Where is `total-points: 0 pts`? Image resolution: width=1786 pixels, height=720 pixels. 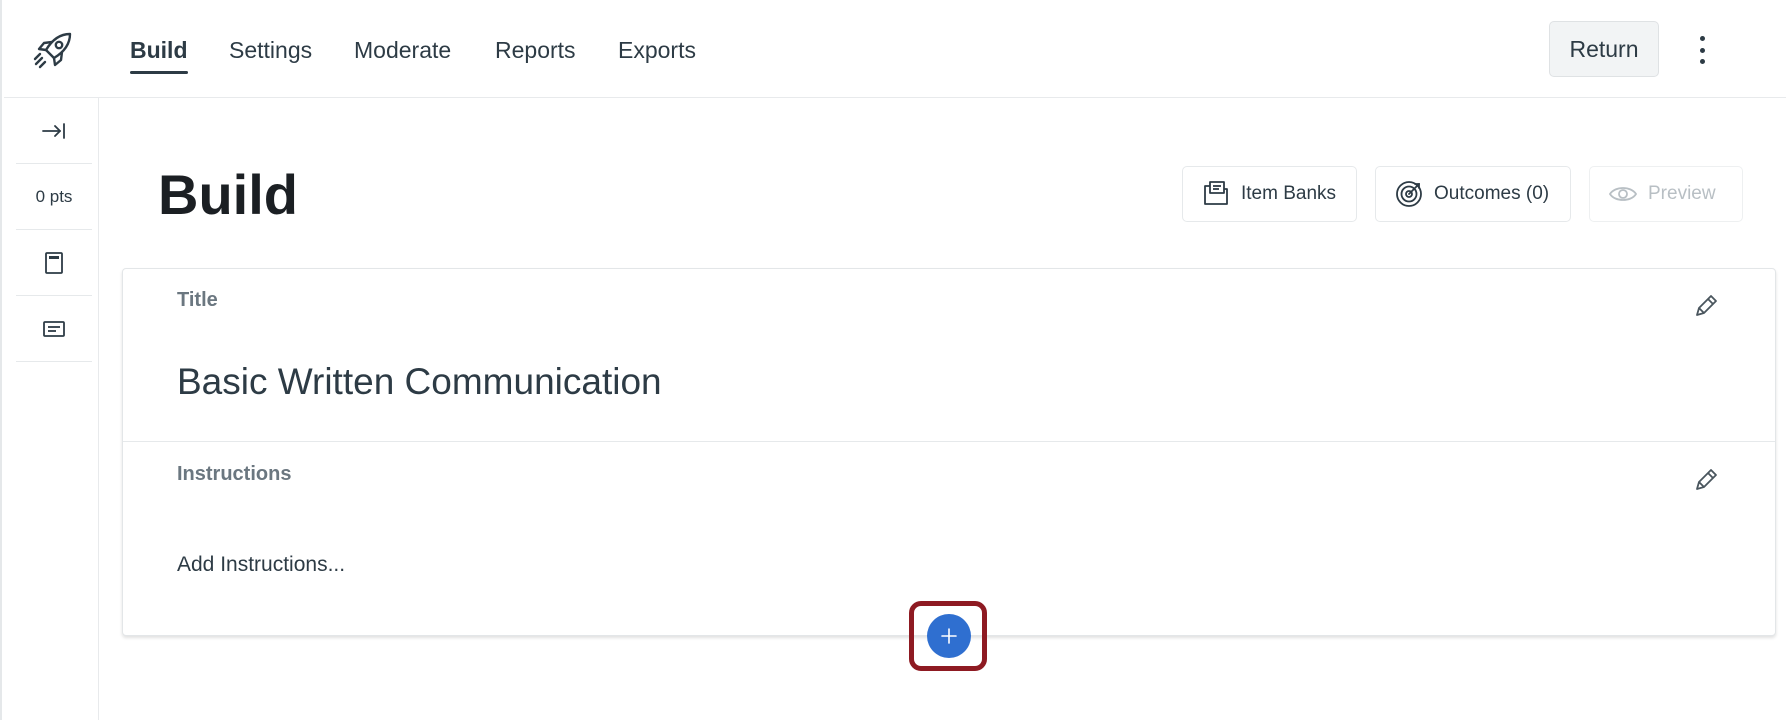
total-points: 0 pts is located at coordinates (54, 197).